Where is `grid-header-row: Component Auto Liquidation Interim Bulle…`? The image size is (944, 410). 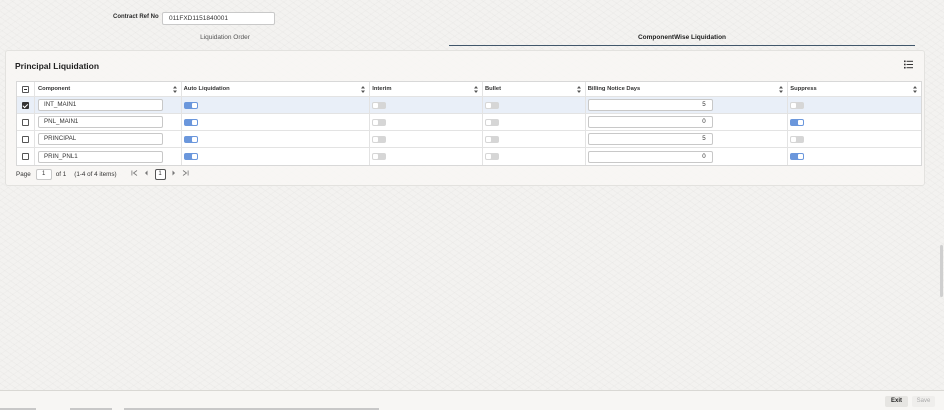
grid-header-row: Component Auto Liquidation Interim Bulle… is located at coordinates (469, 89).